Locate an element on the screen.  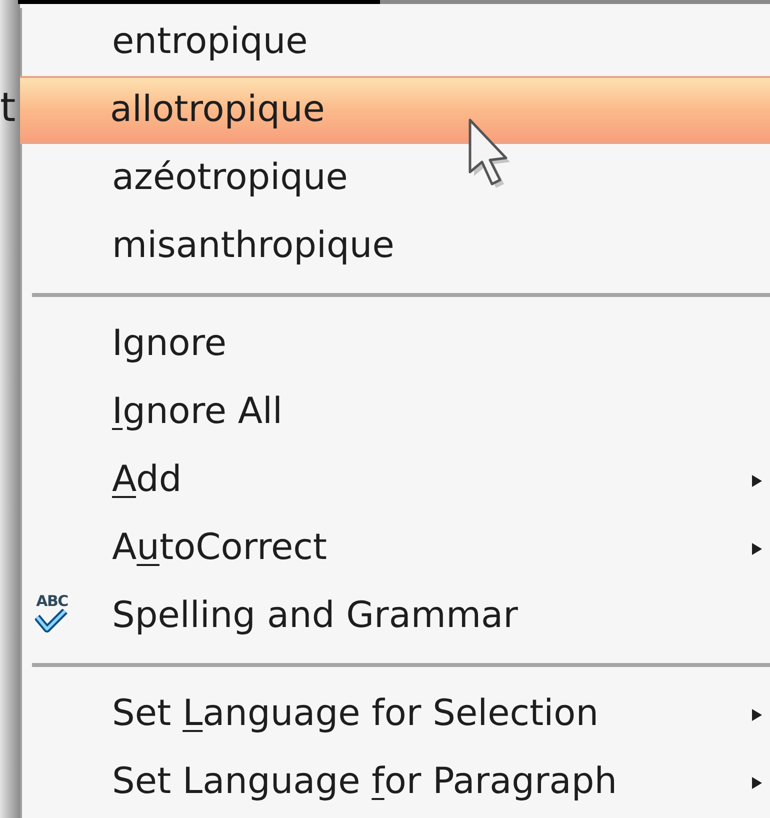
item-label: azéotropique is located at coordinates (230, 178).